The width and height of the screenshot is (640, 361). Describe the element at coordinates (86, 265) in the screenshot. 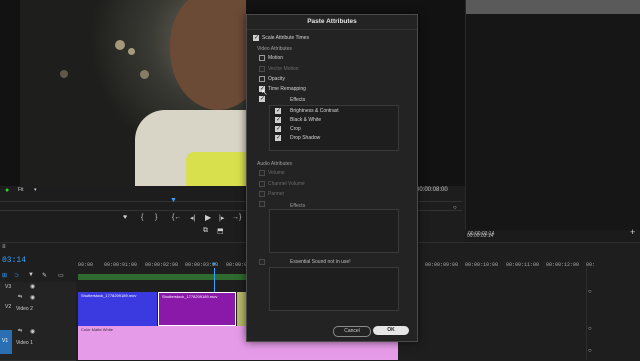

I see `ruler-label: 00:00` at that location.